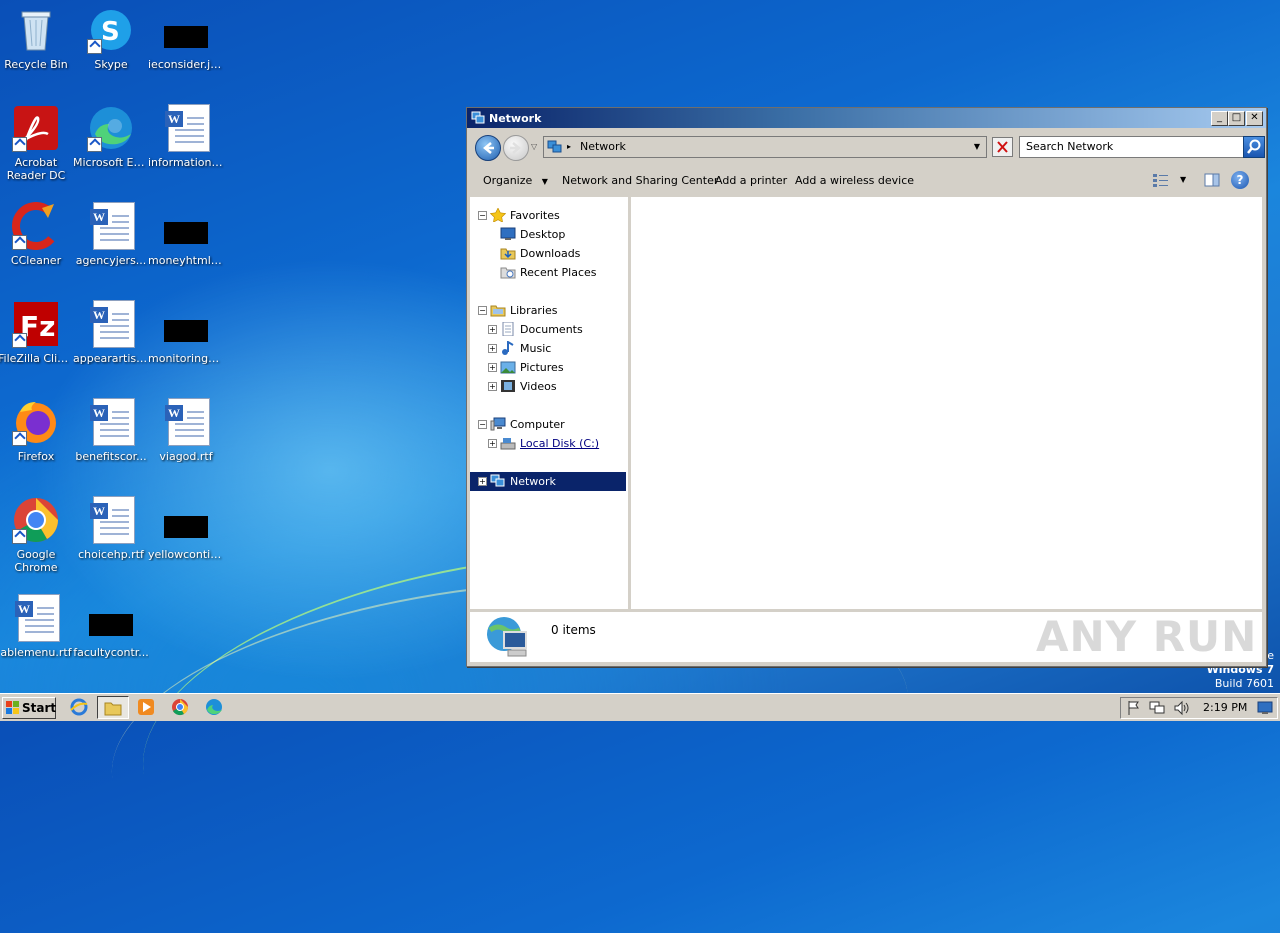  What do you see at coordinates (1132, 147) in the screenshot?
I see `search-input: Search Network` at bounding box center [1132, 147].